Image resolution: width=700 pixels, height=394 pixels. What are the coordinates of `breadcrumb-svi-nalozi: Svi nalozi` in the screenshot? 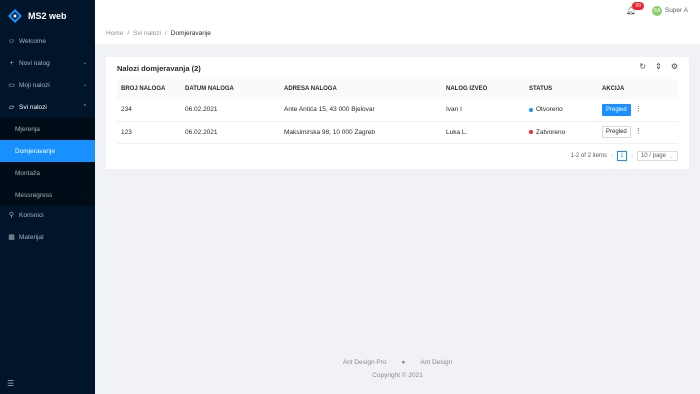 It's located at (147, 33).